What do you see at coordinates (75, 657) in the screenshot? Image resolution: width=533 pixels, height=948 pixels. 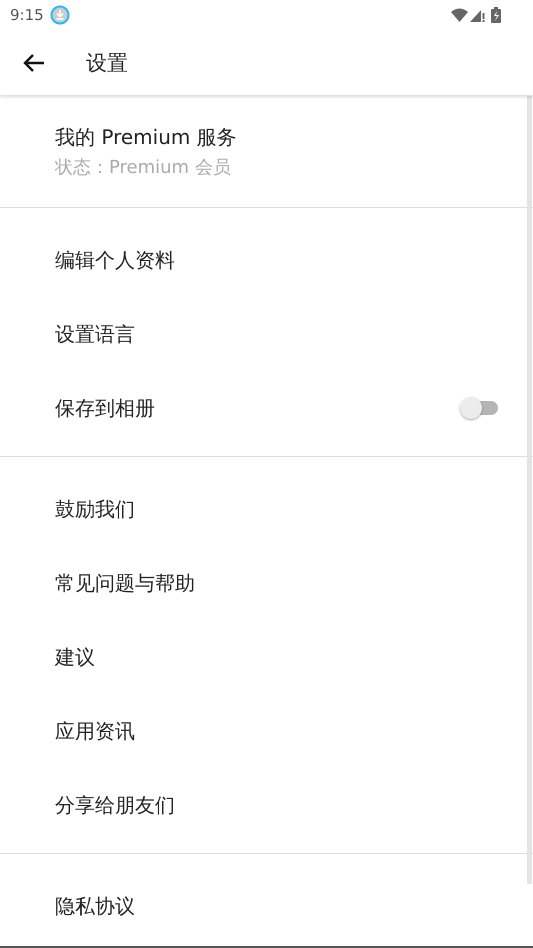 I see `item-label: 建议` at bounding box center [75, 657].